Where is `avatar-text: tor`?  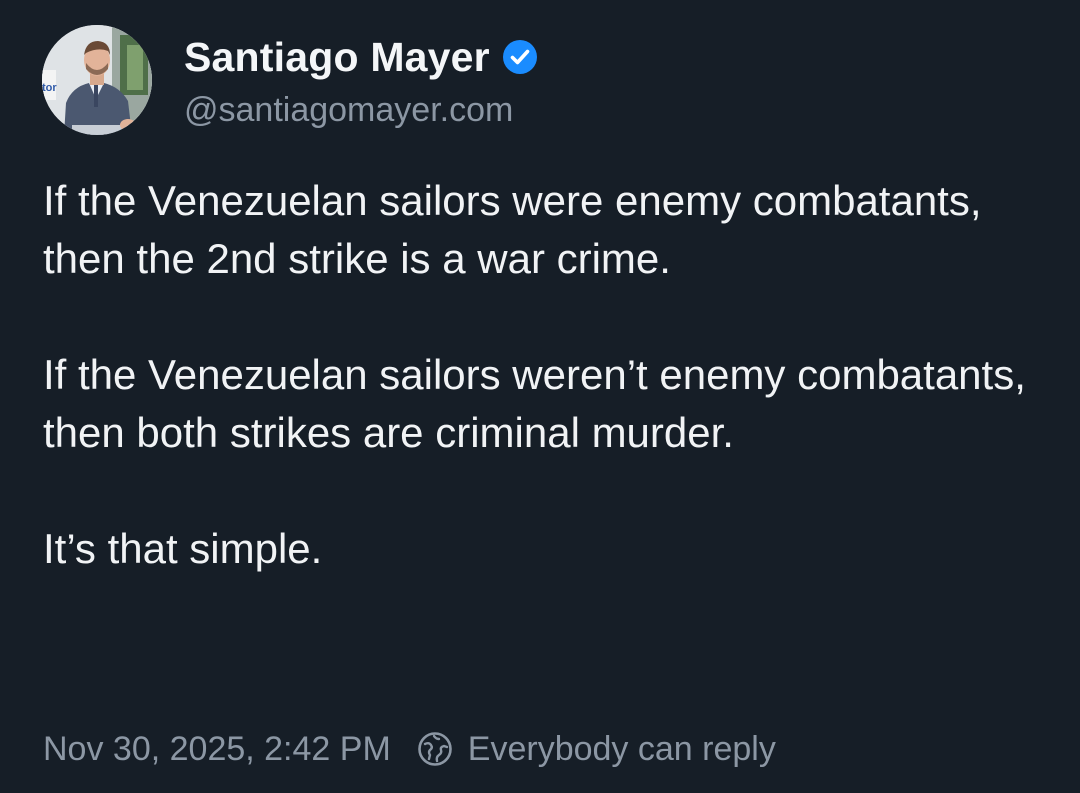
avatar-text: tor is located at coordinates (49, 88).